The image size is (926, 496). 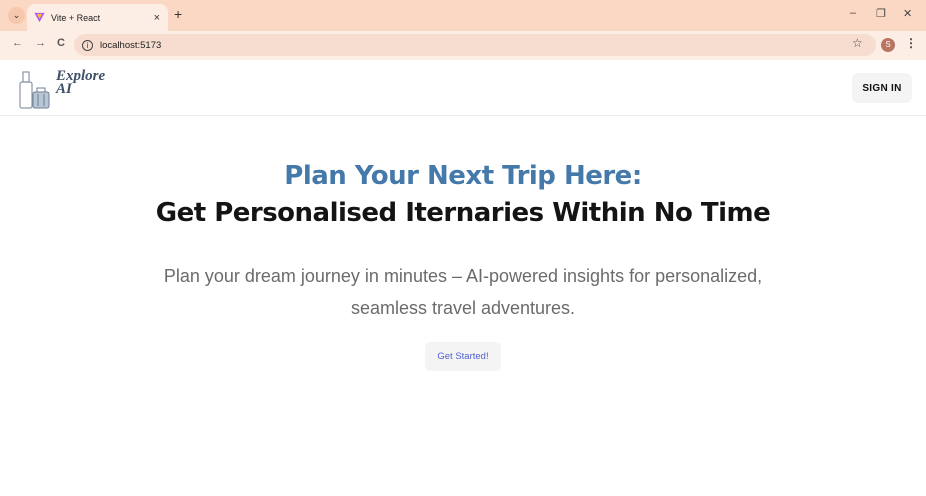 I want to click on tab-close-icon: ×, so click(x=157, y=18).